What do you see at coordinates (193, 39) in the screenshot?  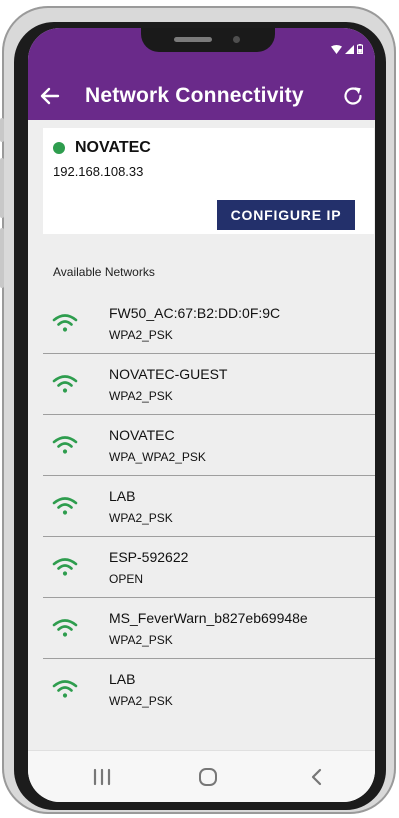 I see `speaker` at bounding box center [193, 39].